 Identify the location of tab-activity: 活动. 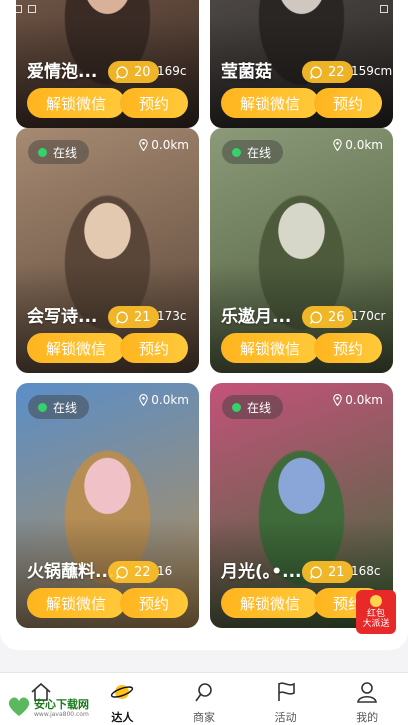
(286, 699).